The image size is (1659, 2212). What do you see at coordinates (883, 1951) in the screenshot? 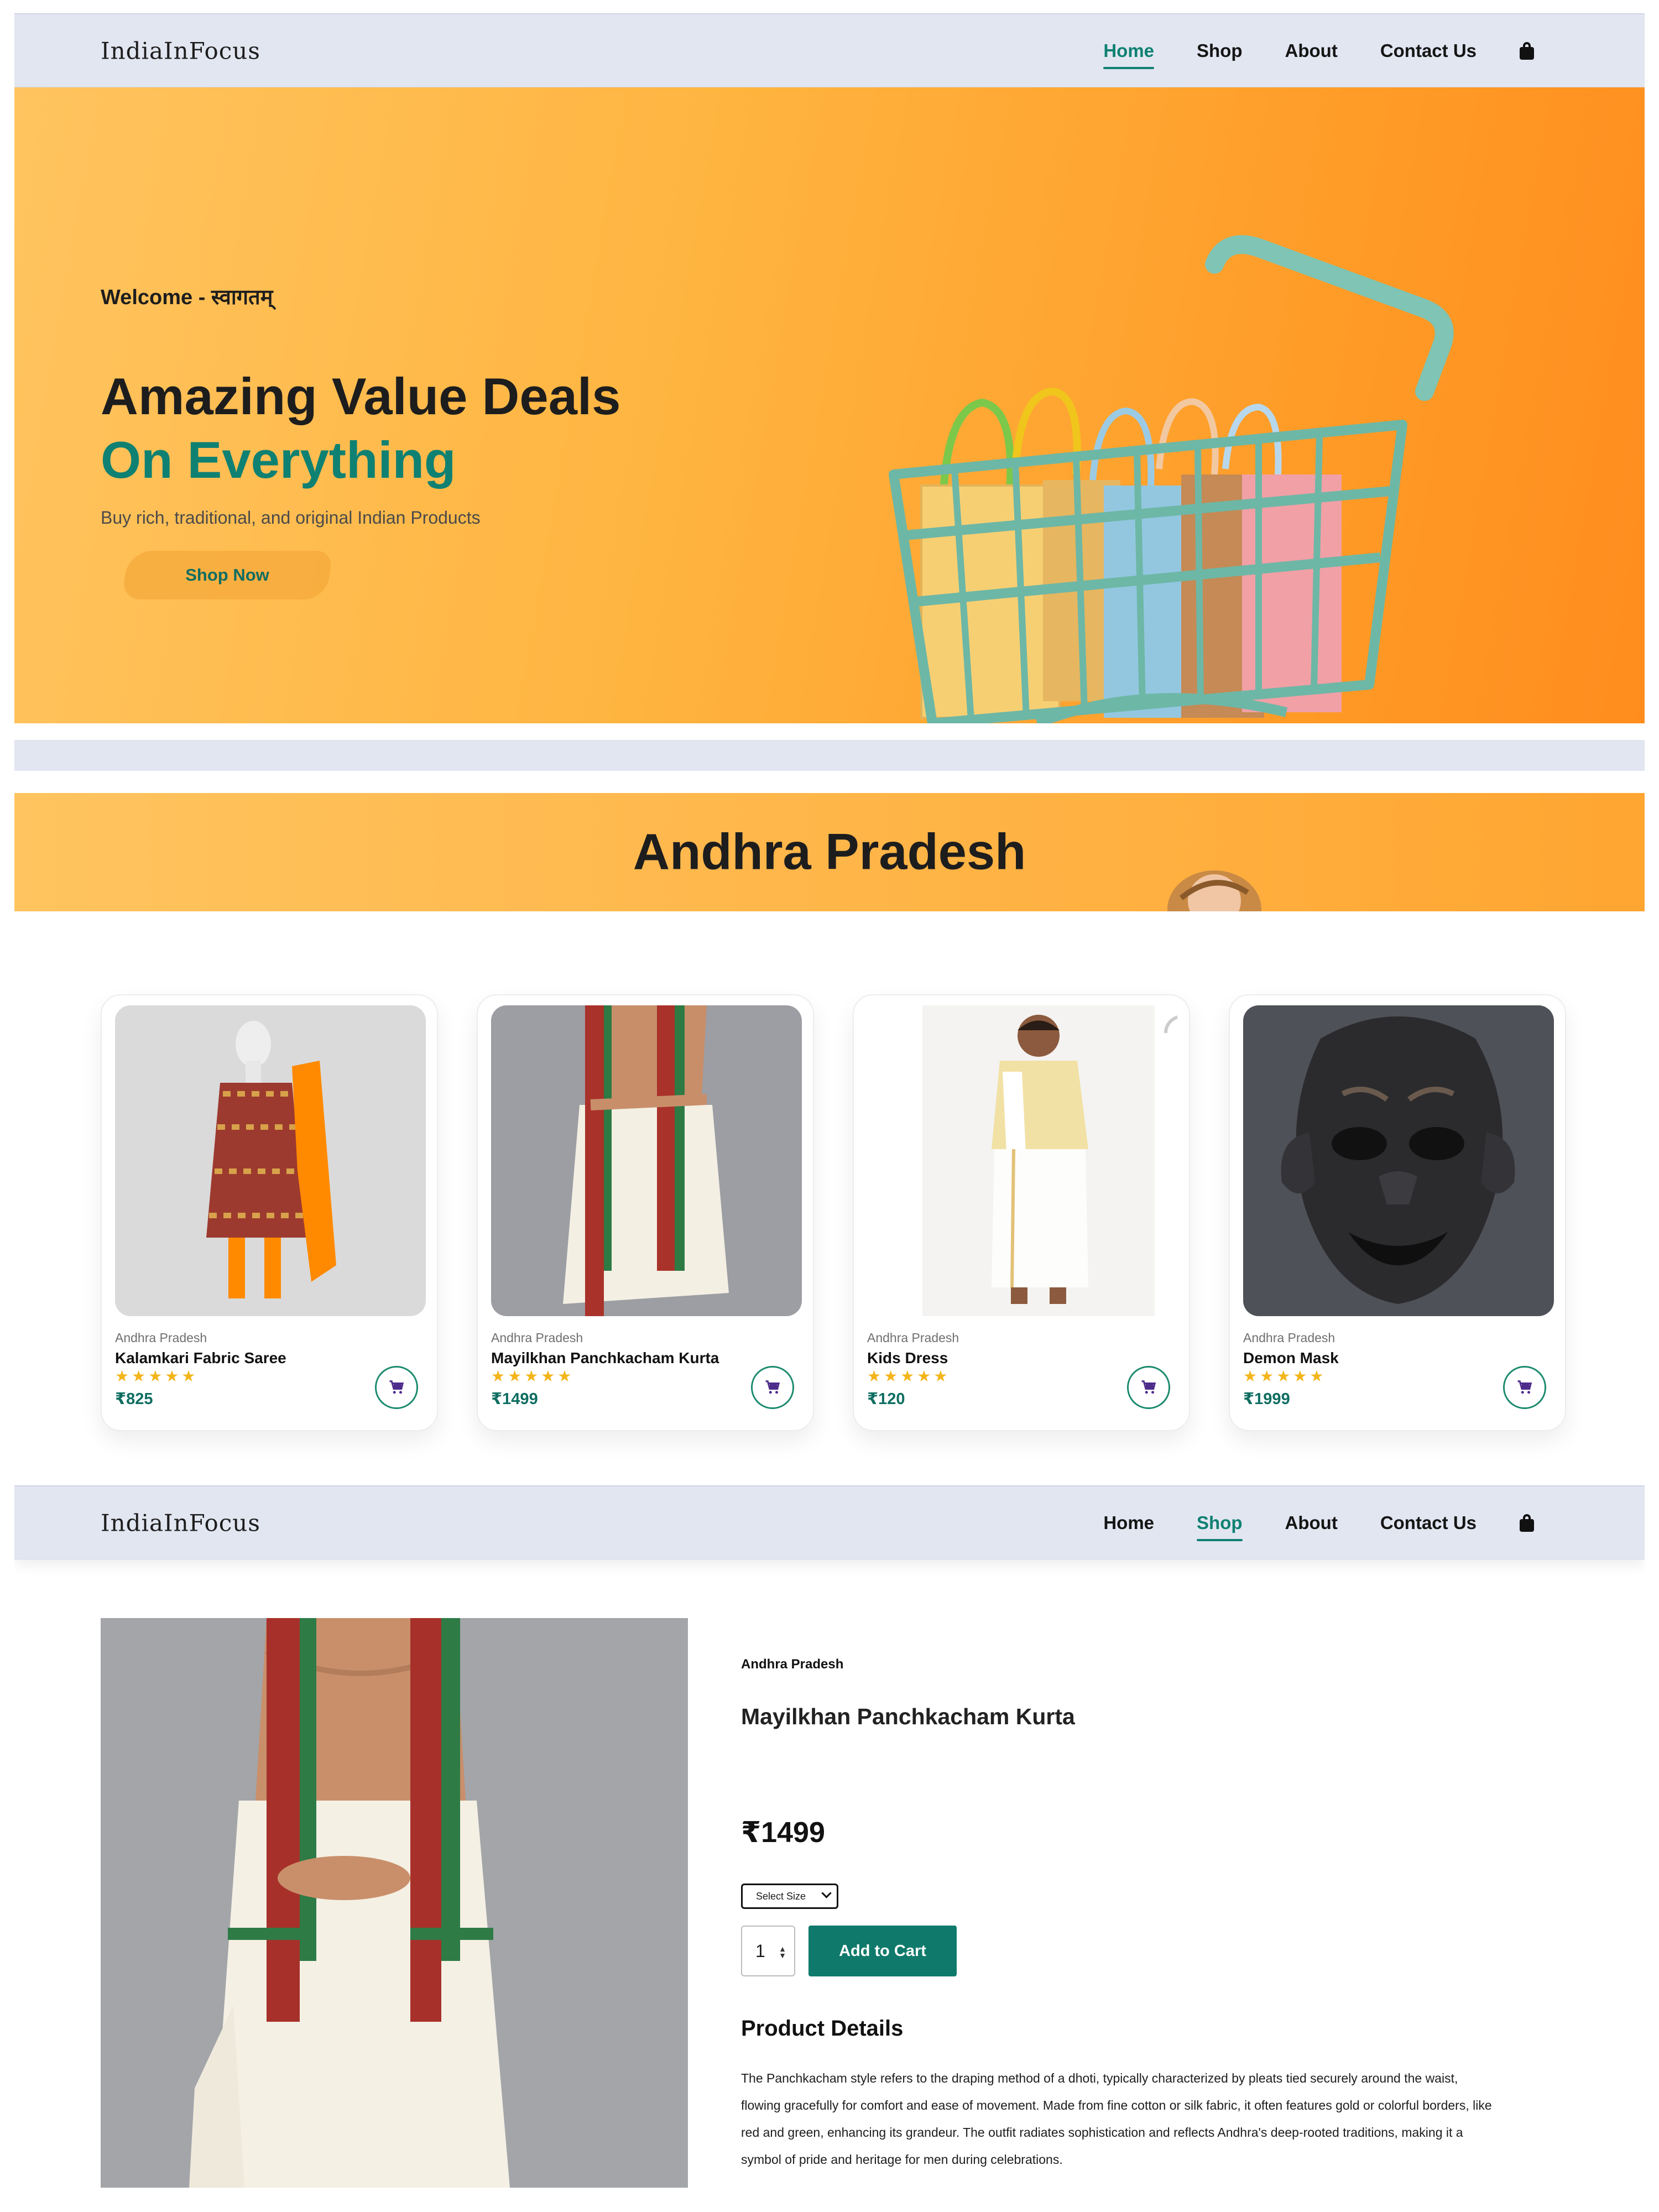
I see `add-to-cart-button: Add to Cart` at bounding box center [883, 1951].